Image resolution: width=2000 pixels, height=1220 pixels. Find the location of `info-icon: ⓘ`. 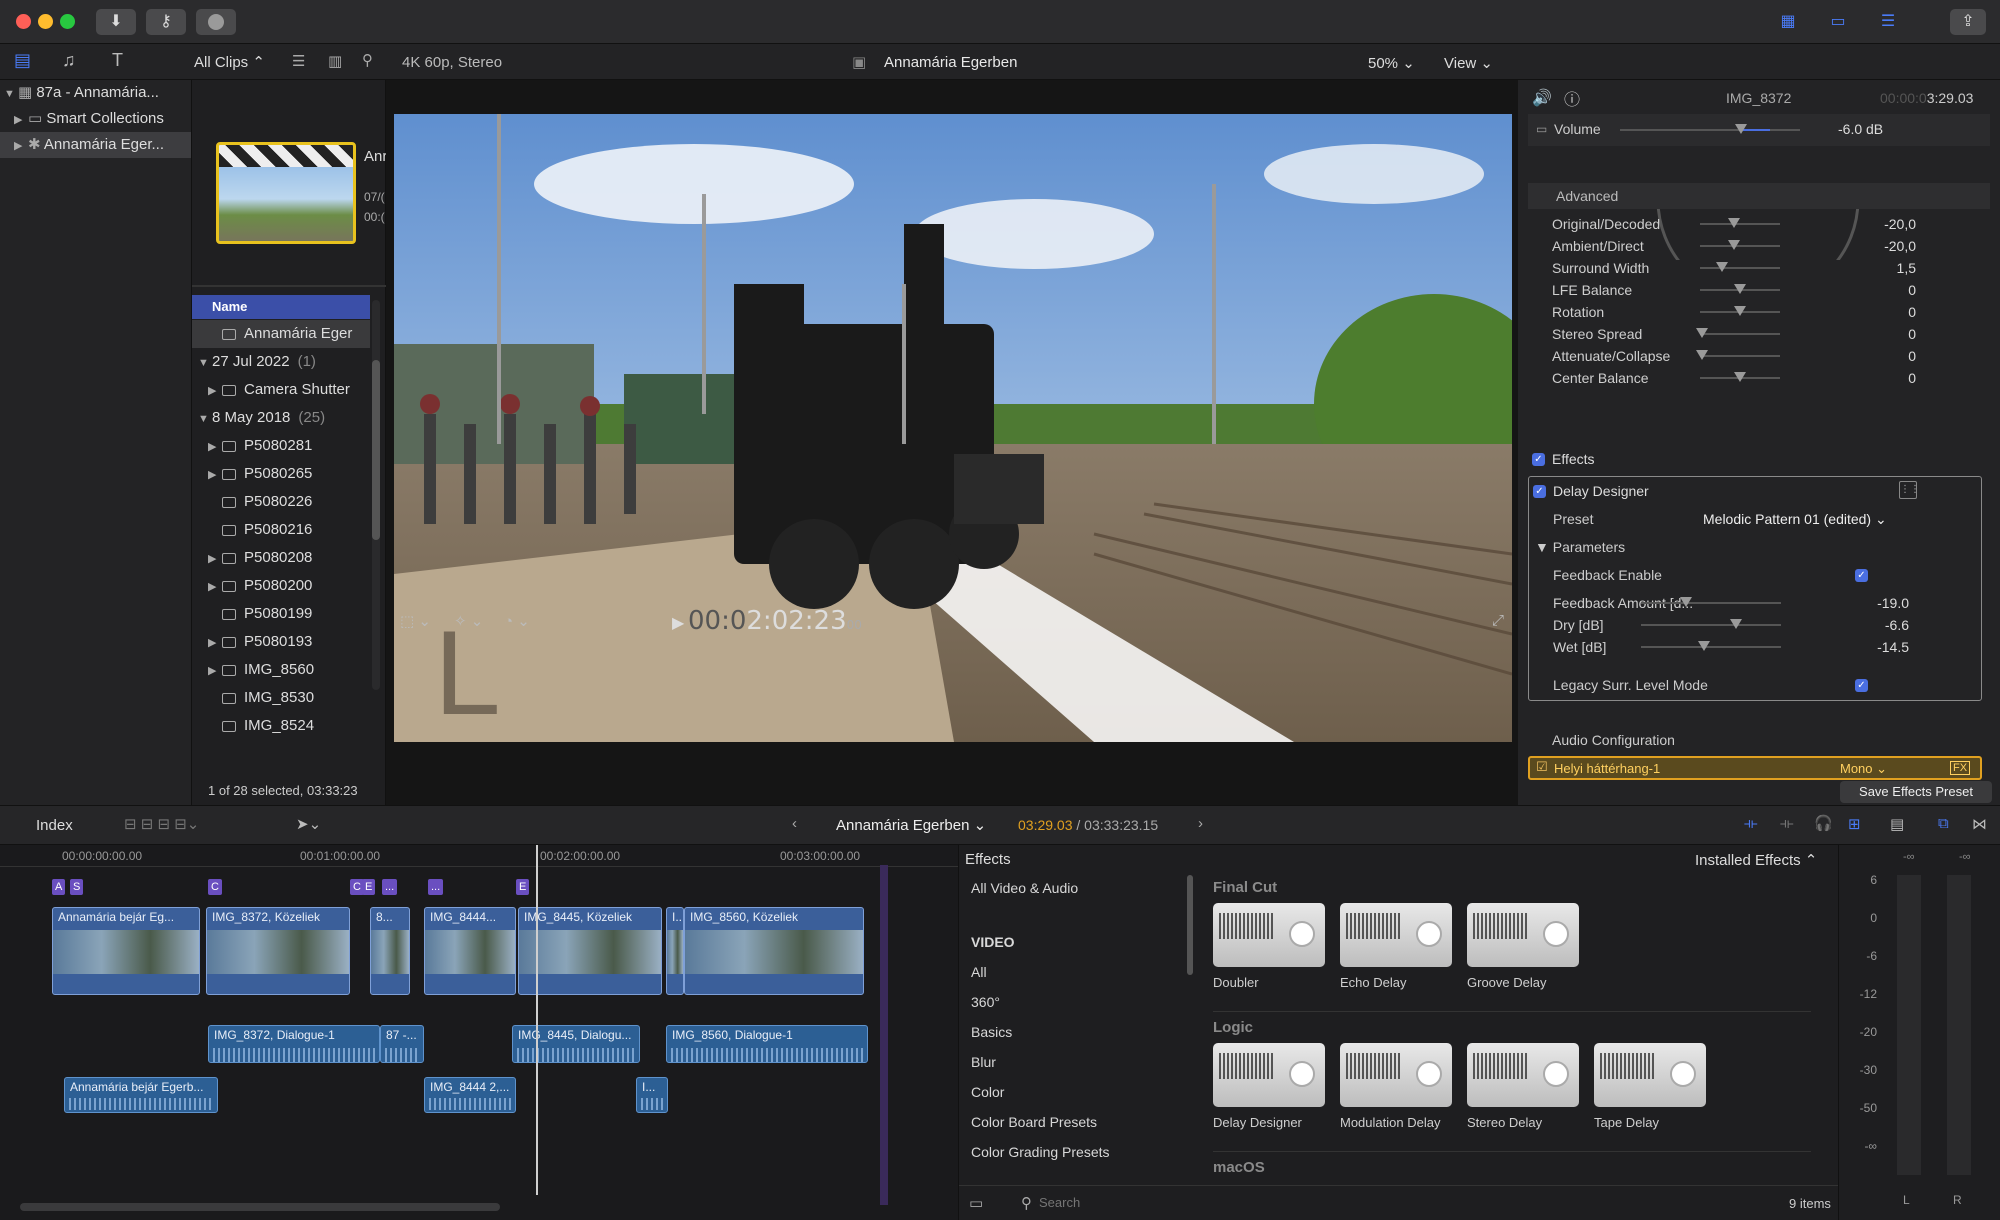

info-icon: ⓘ is located at coordinates (1572, 98).